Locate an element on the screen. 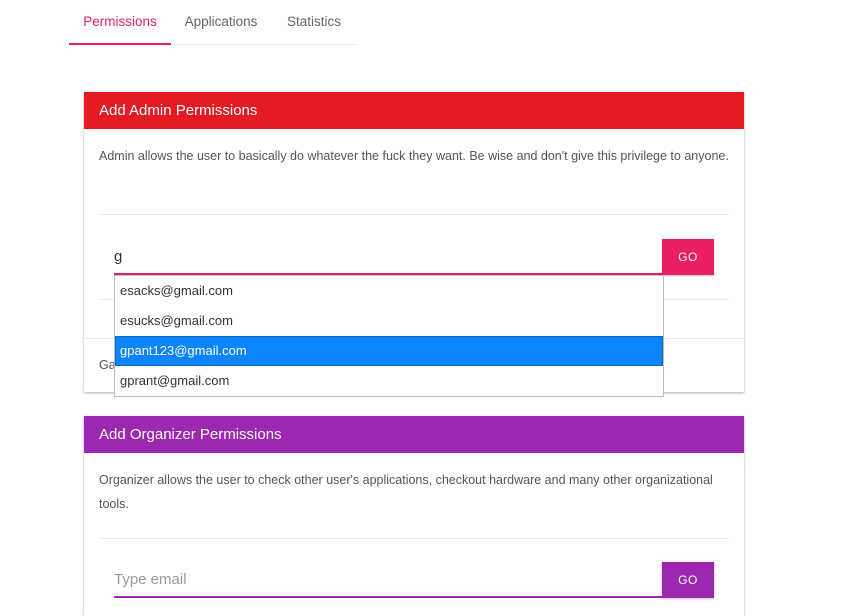 This screenshot has height=616, width=844. tab-permissions: Permissions is located at coordinates (120, 22).